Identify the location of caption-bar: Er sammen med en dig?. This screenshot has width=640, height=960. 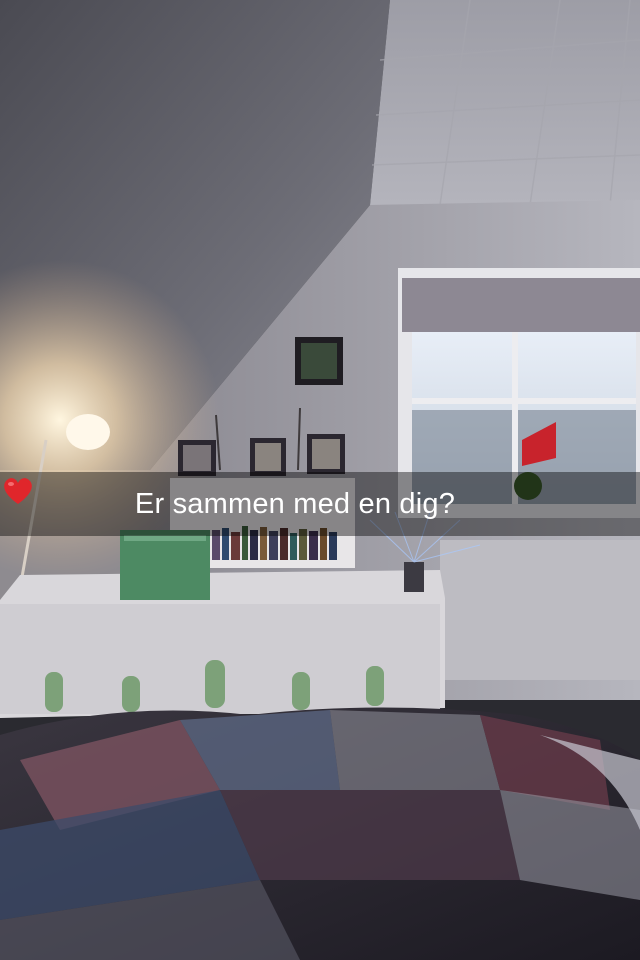
(320, 504).